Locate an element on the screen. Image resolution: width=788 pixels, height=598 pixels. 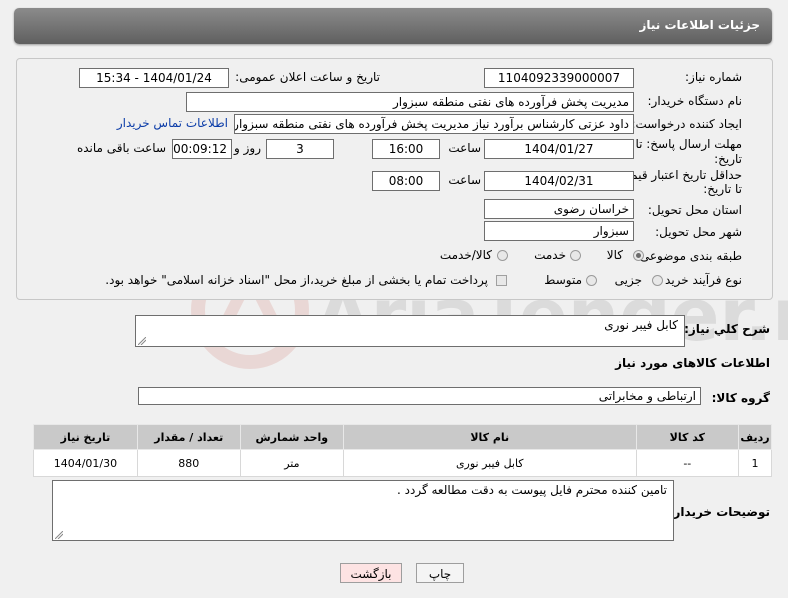
deadline-label-2: تاریخ: is located at coordinates (728, 159).